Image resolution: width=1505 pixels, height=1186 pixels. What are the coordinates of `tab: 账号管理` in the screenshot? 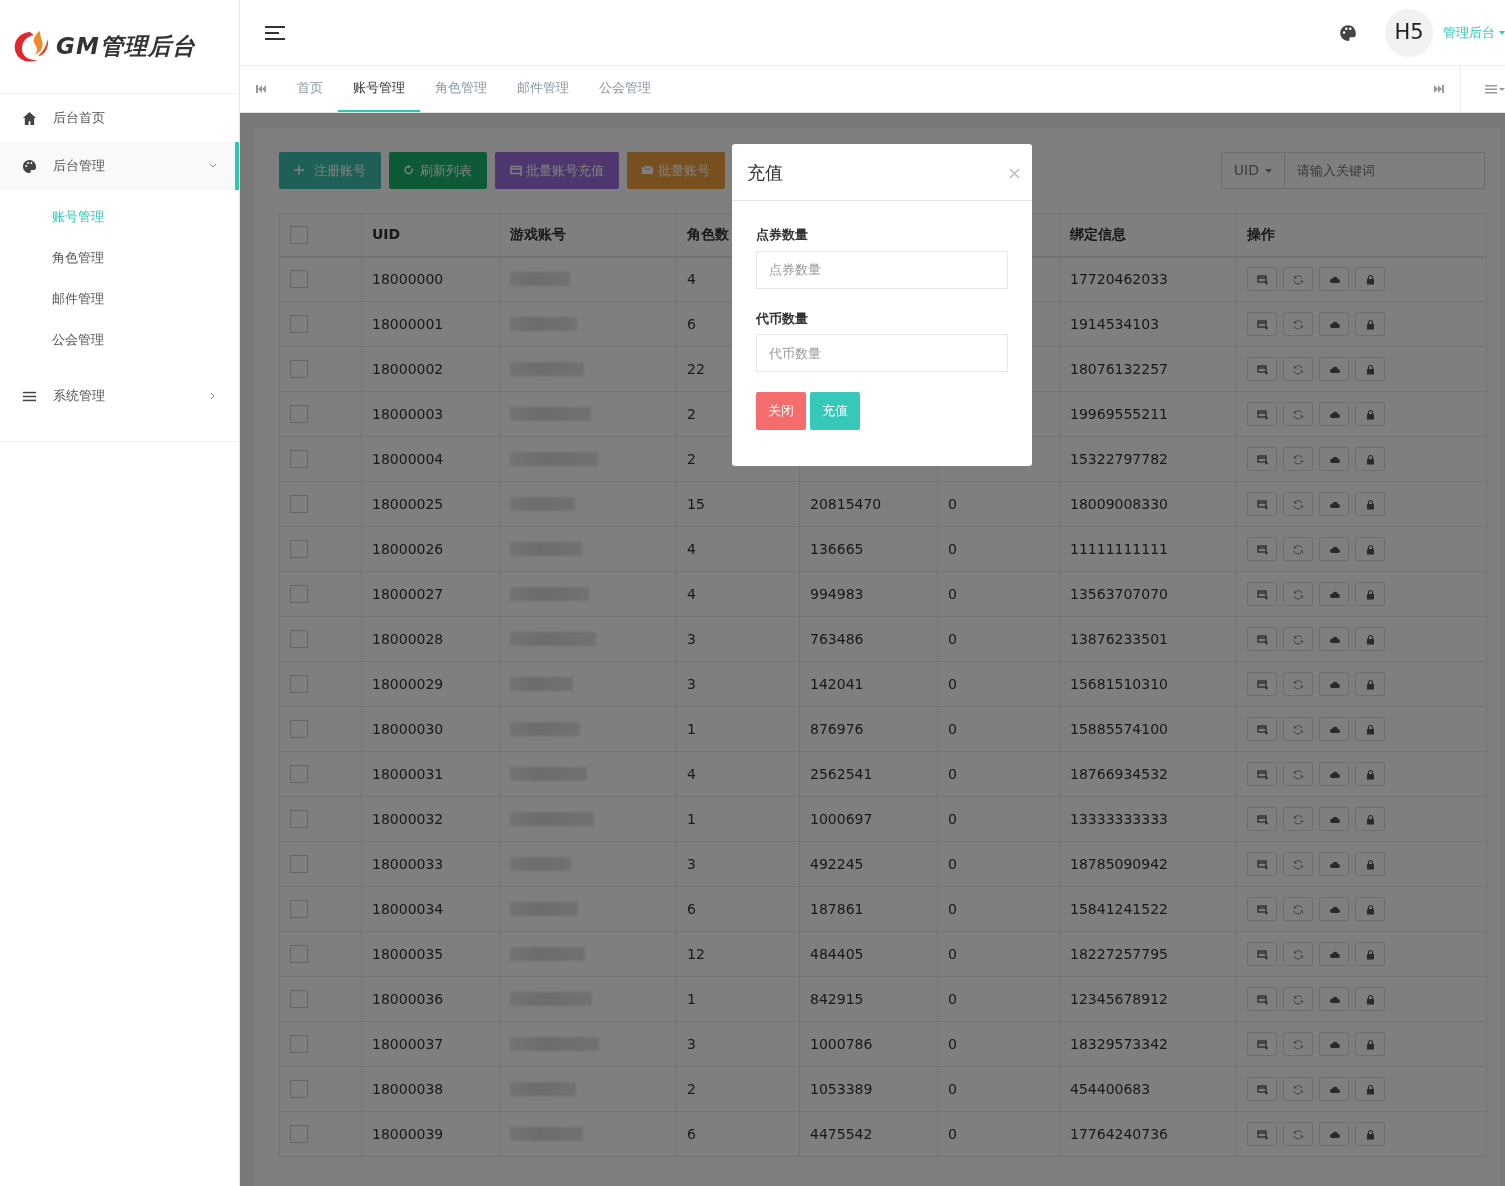 It's located at (379, 89).